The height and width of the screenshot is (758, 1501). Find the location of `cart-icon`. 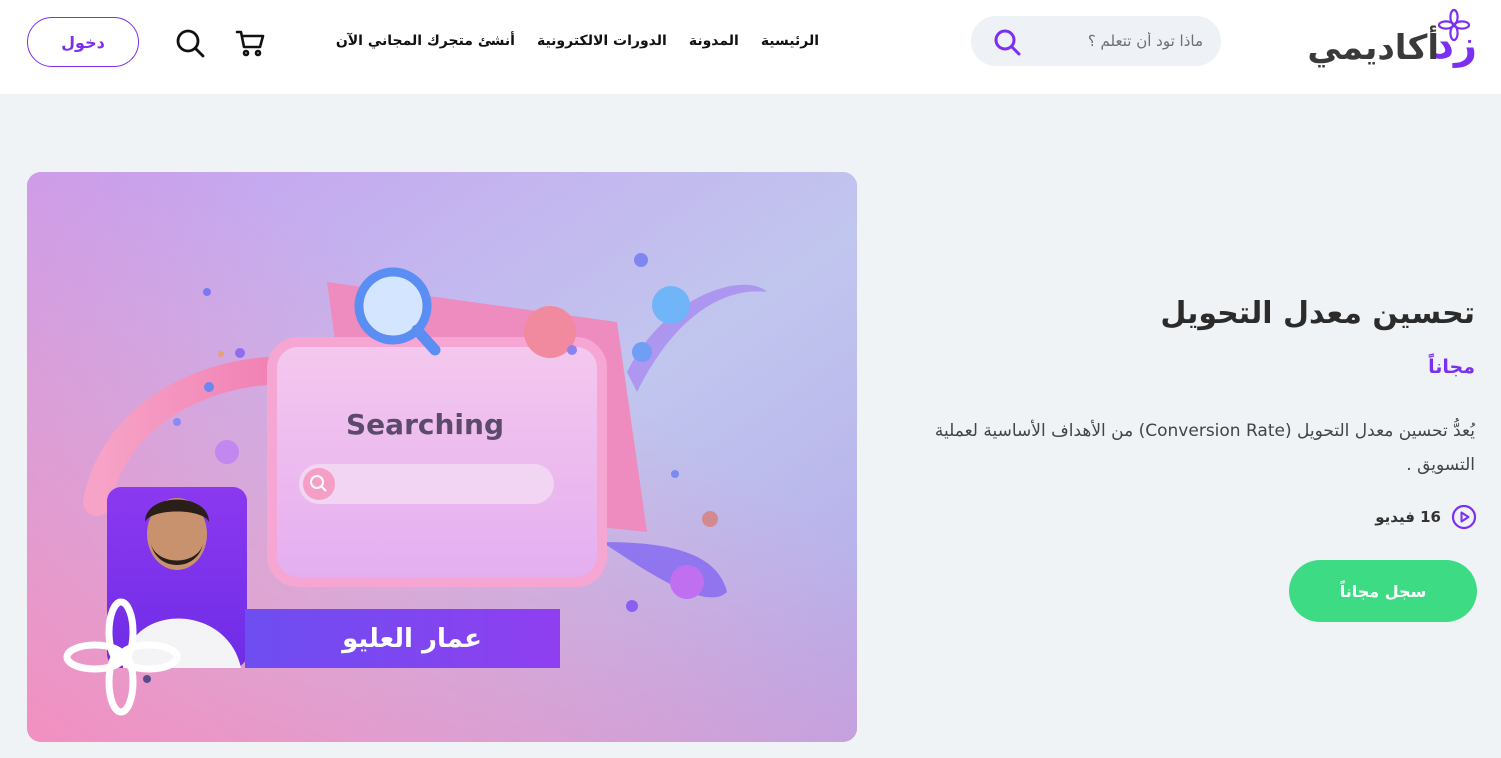

cart-icon is located at coordinates (250, 43).